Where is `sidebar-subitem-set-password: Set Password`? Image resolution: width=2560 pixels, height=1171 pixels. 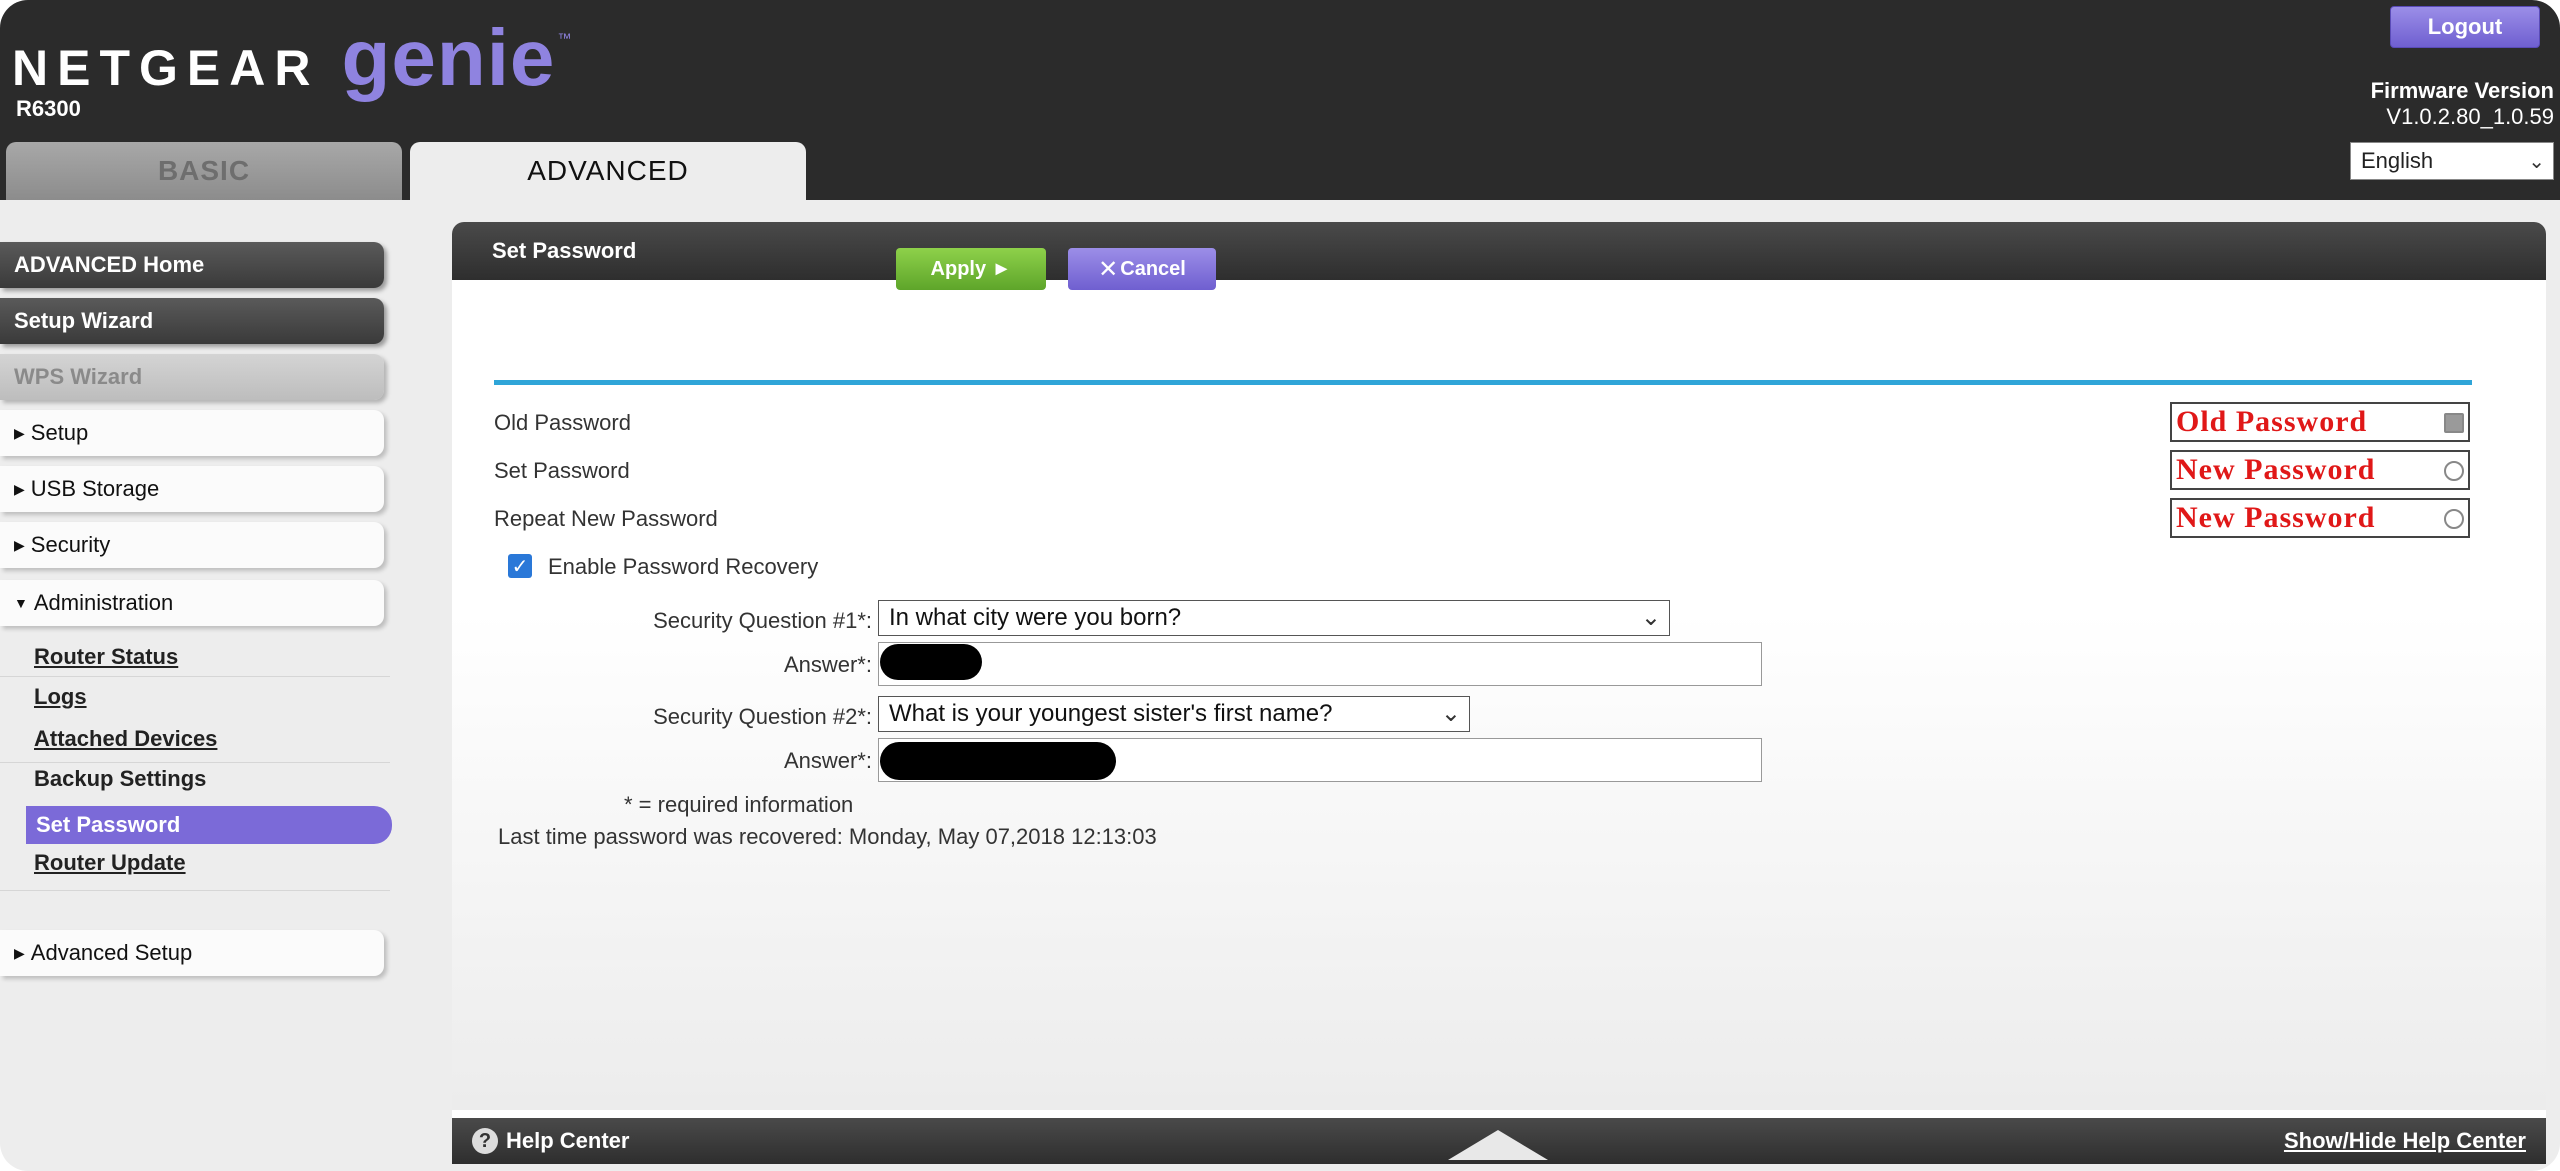 sidebar-subitem-set-password: Set Password is located at coordinates (209, 825).